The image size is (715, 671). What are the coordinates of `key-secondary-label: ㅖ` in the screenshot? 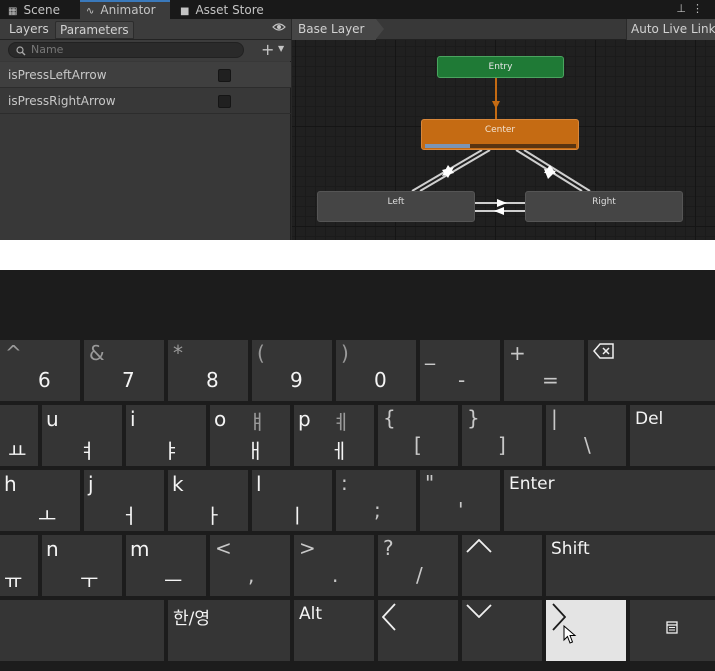 It's located at (341, 422).